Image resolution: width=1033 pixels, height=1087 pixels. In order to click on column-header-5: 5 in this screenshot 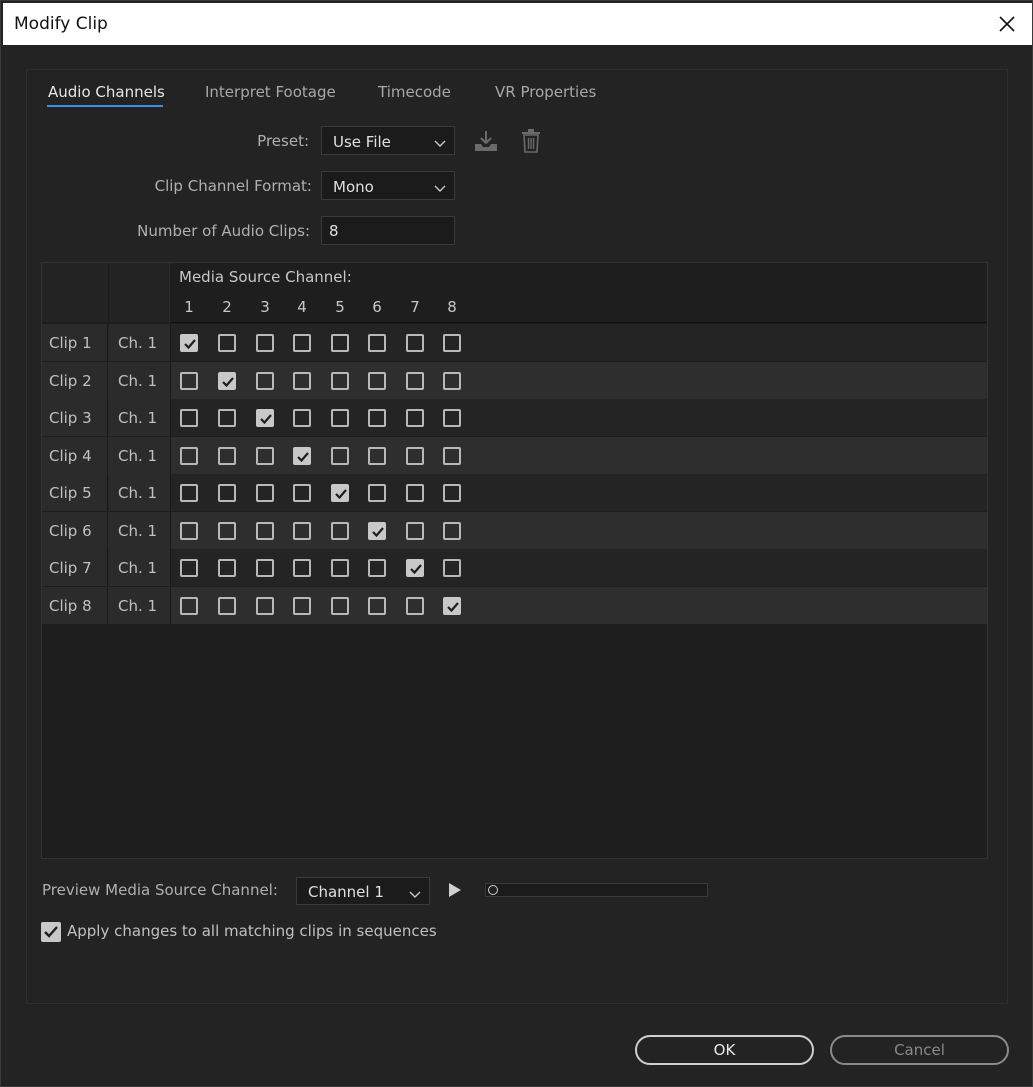, I will do `click(340, 307)`.